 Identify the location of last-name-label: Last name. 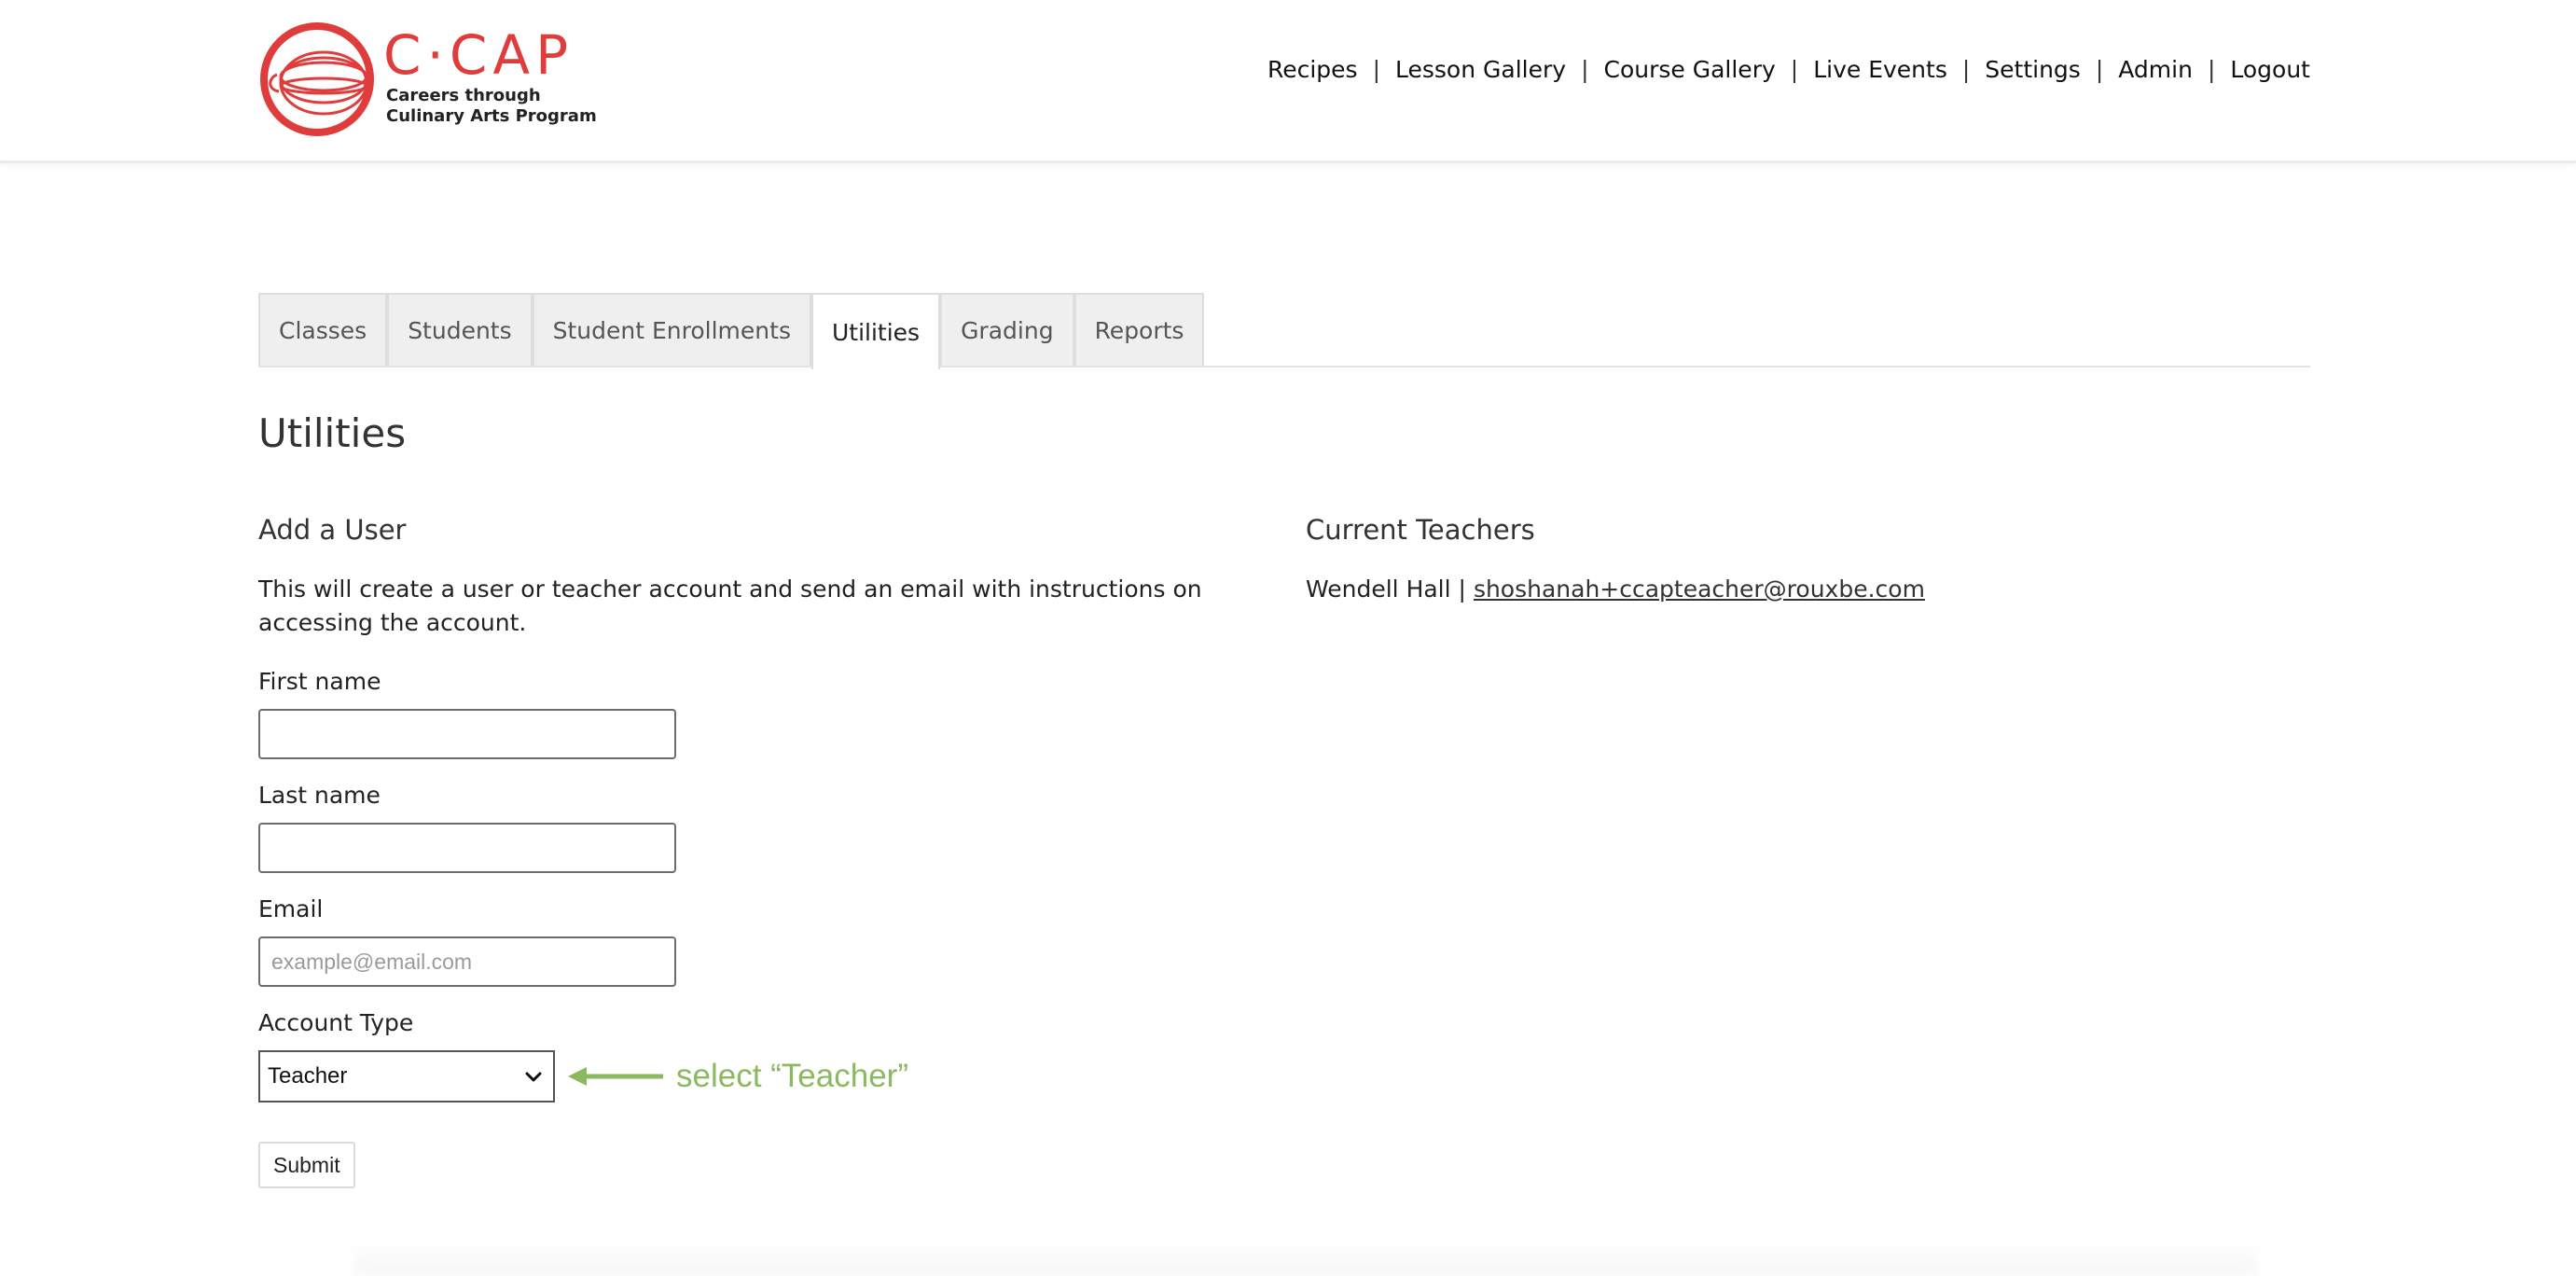
(319, 795).